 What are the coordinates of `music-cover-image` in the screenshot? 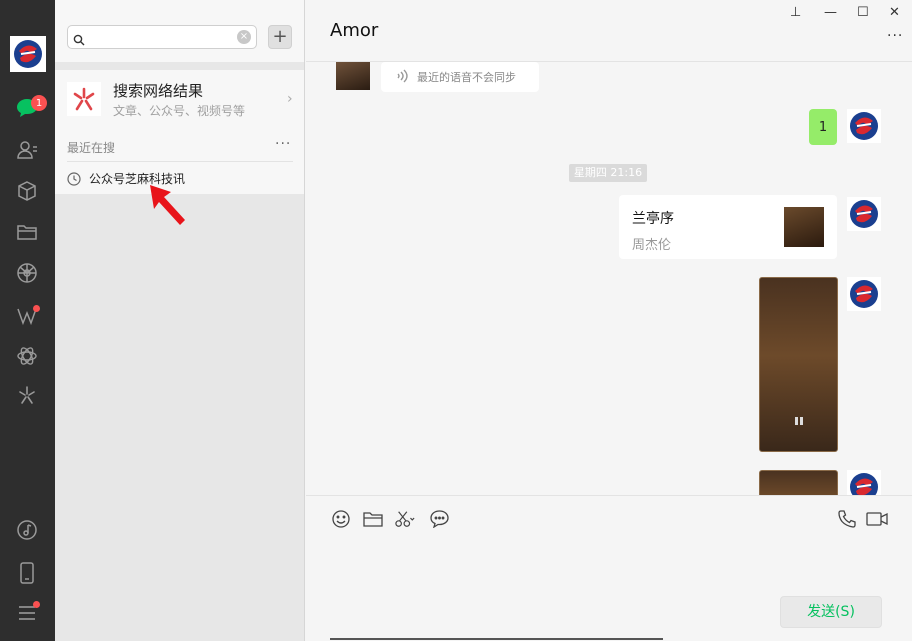 It's located at (804, 227).